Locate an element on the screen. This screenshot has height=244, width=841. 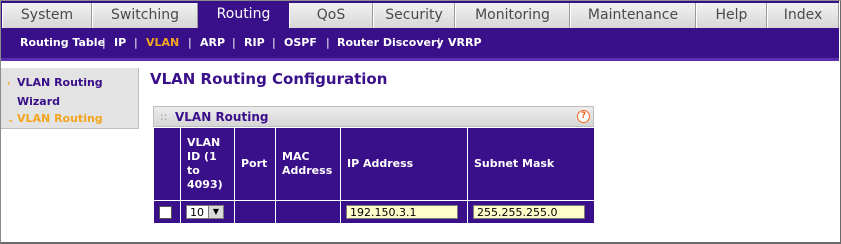
subnav-vlan: VLAN is located at coordinates (162, 42).